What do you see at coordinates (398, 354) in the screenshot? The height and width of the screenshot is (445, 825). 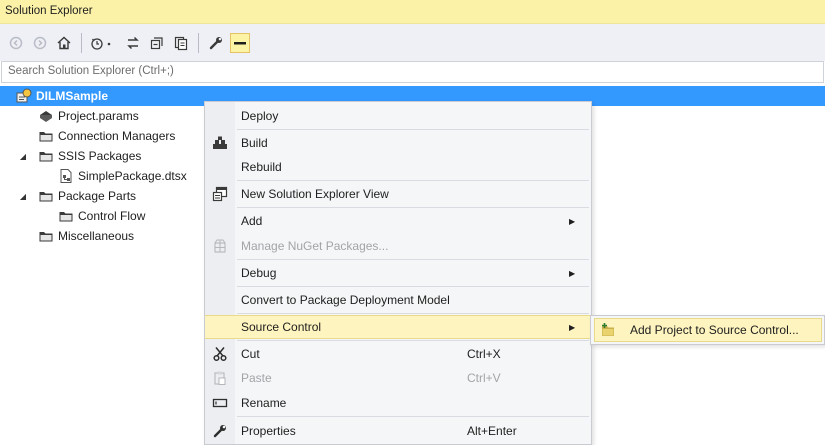 I see `menu-item-cut: Cut Ctrl+X` at bounding box center [398, 354].